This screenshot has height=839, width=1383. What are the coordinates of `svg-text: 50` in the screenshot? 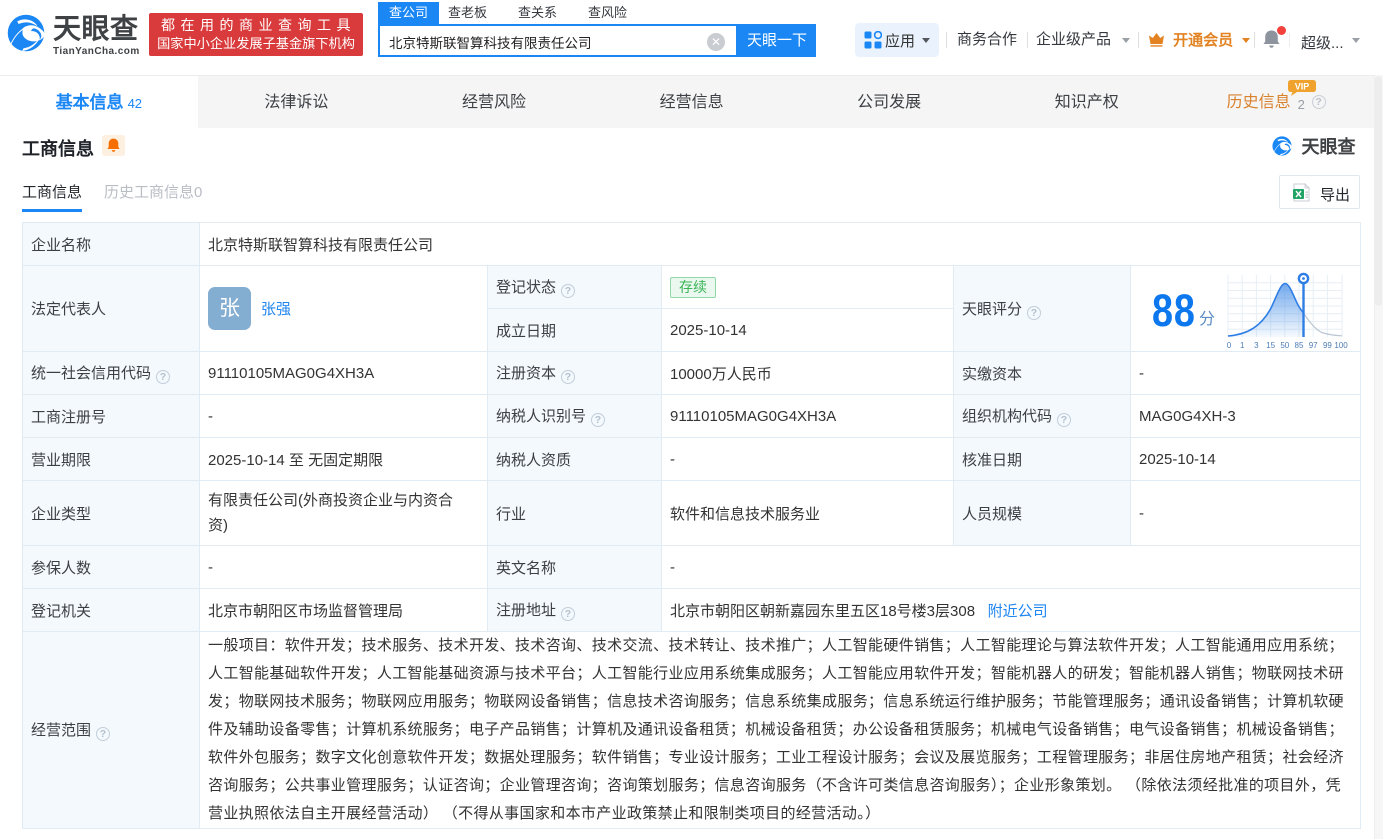 It's located at (1284, 345).